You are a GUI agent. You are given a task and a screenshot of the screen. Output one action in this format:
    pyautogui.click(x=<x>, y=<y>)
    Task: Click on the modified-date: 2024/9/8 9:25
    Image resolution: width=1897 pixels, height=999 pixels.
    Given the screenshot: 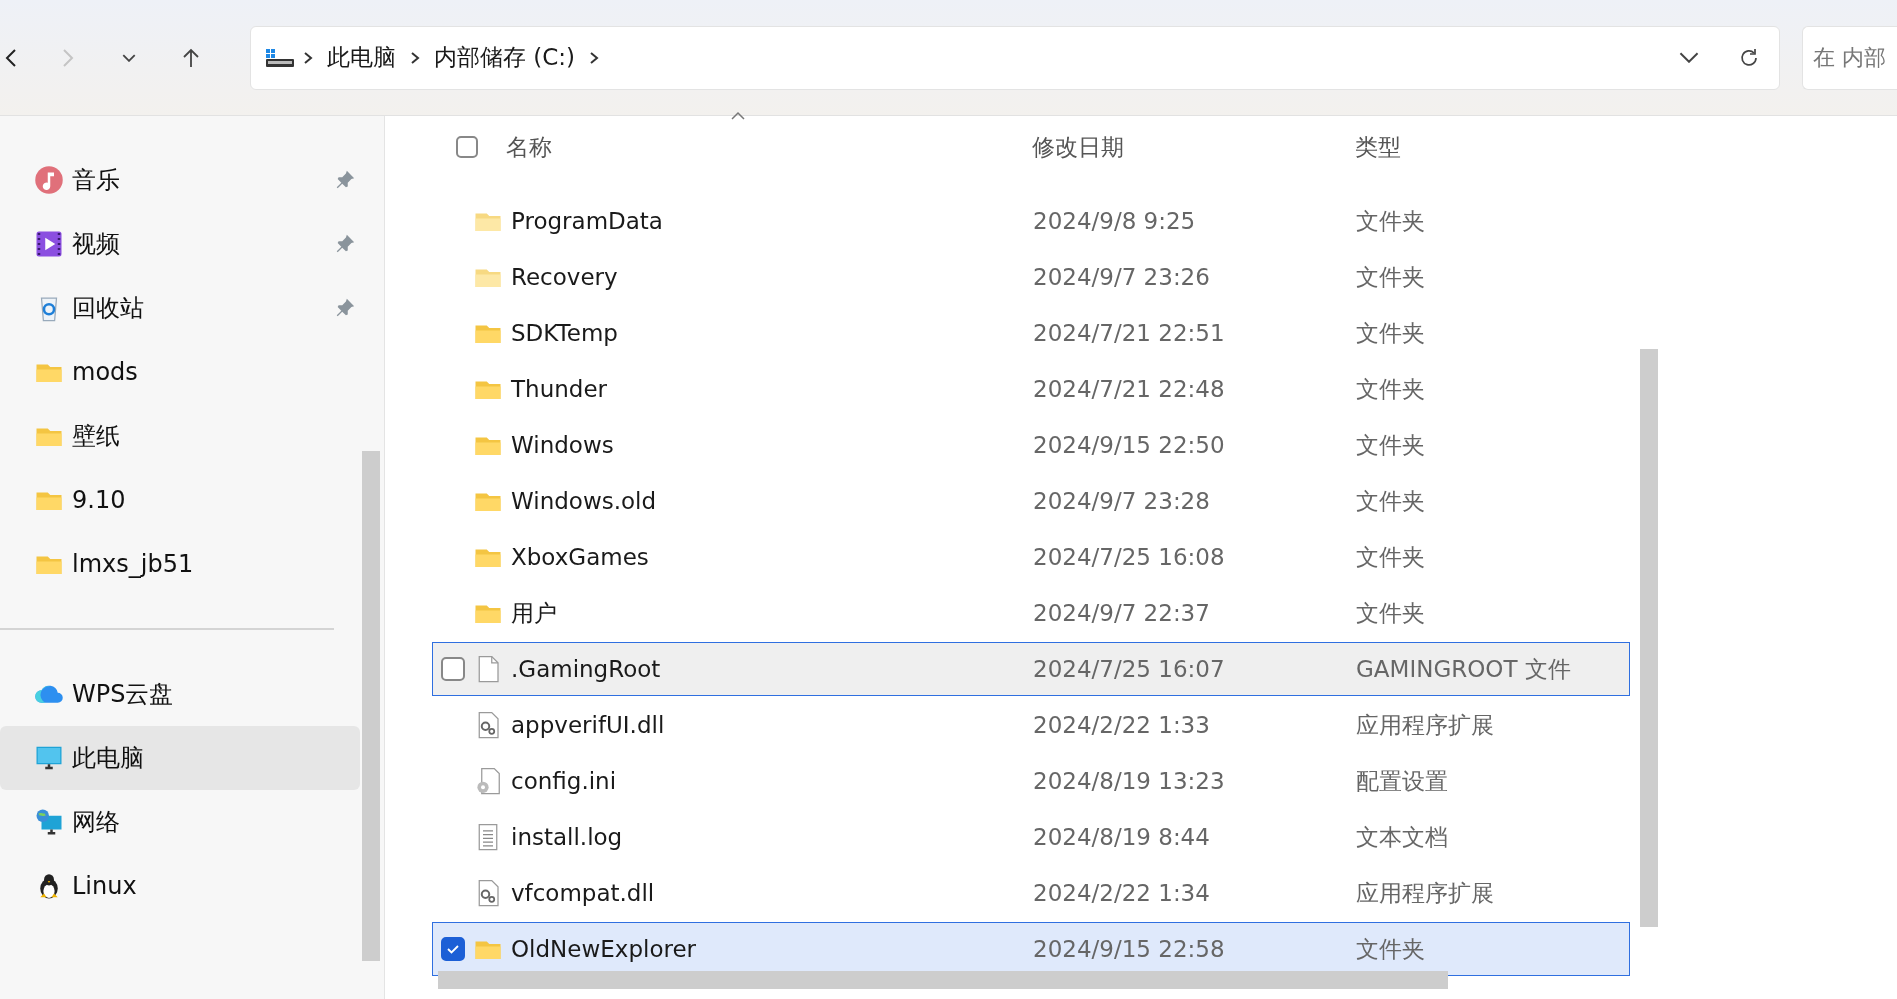 What is the action you would take?
    pyautogui.click(x=1114, y=221)
    